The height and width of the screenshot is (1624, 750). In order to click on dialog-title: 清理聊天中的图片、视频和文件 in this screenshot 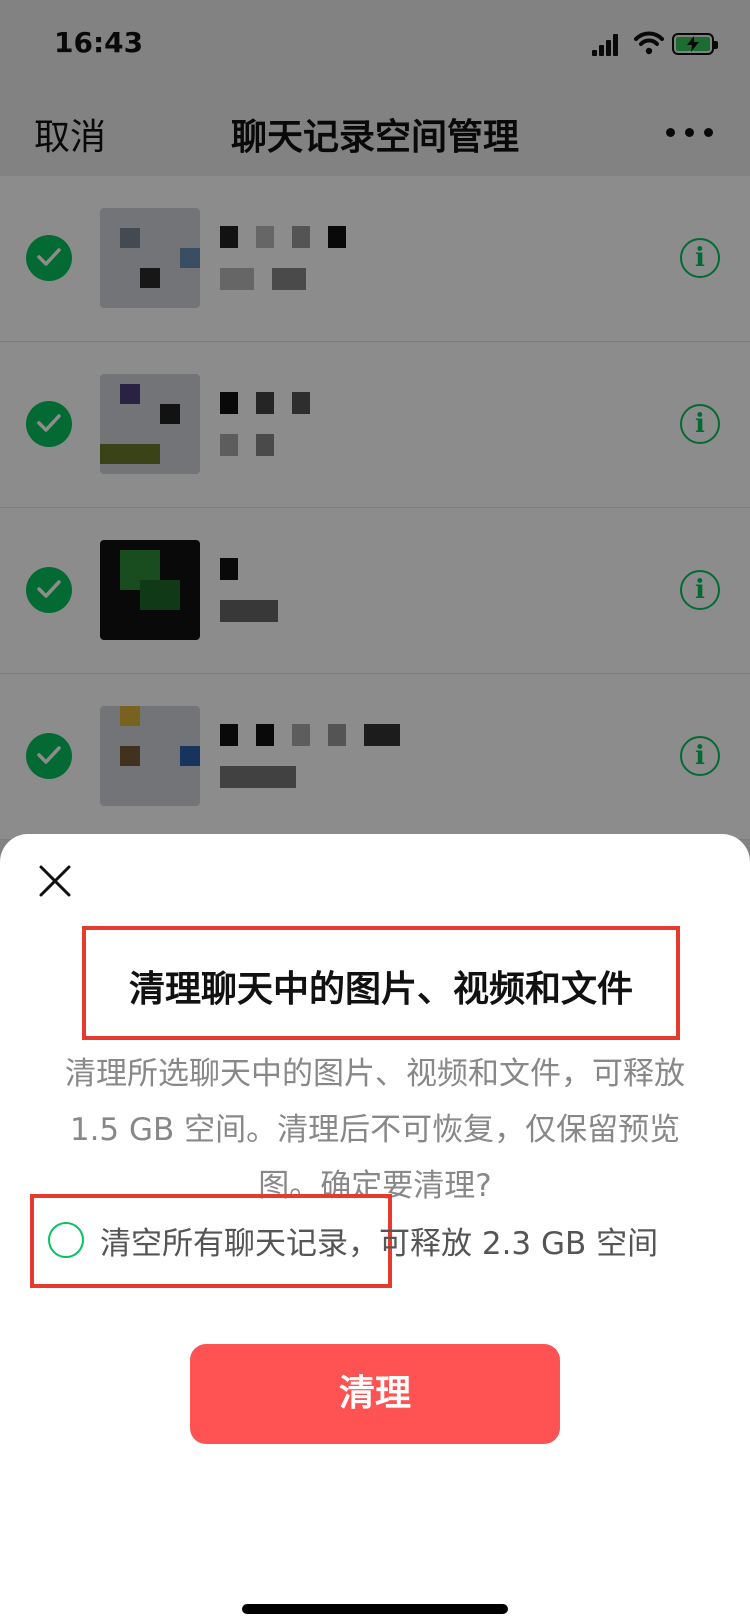, I will do `click(380, 989)`.